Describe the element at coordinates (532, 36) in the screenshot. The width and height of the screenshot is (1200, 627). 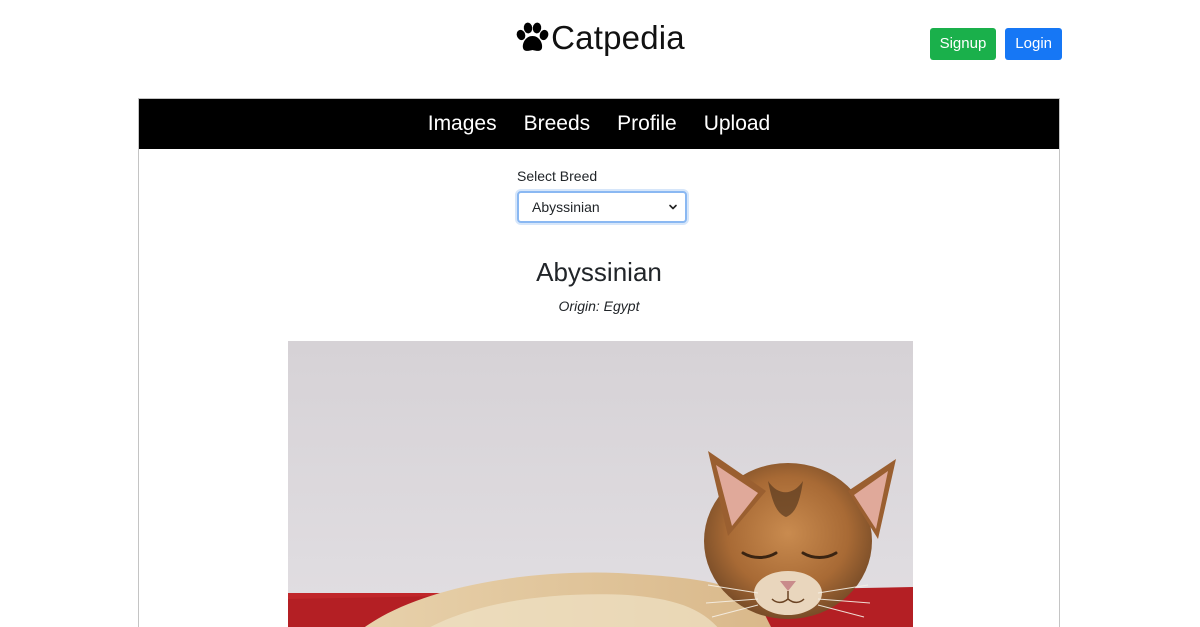
I see `paw-icon` at that location.